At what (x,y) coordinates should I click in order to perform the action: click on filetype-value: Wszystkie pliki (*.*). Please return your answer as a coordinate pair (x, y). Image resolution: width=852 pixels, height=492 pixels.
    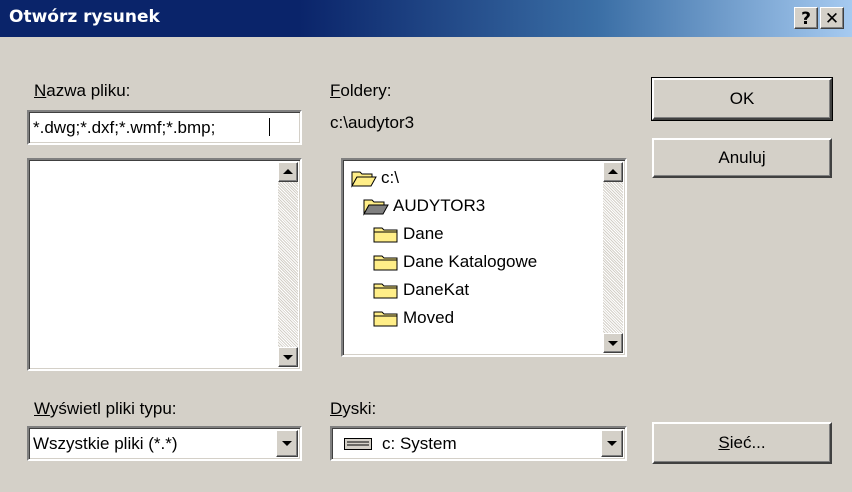
    Looking at the image, I should click on (105, 443).